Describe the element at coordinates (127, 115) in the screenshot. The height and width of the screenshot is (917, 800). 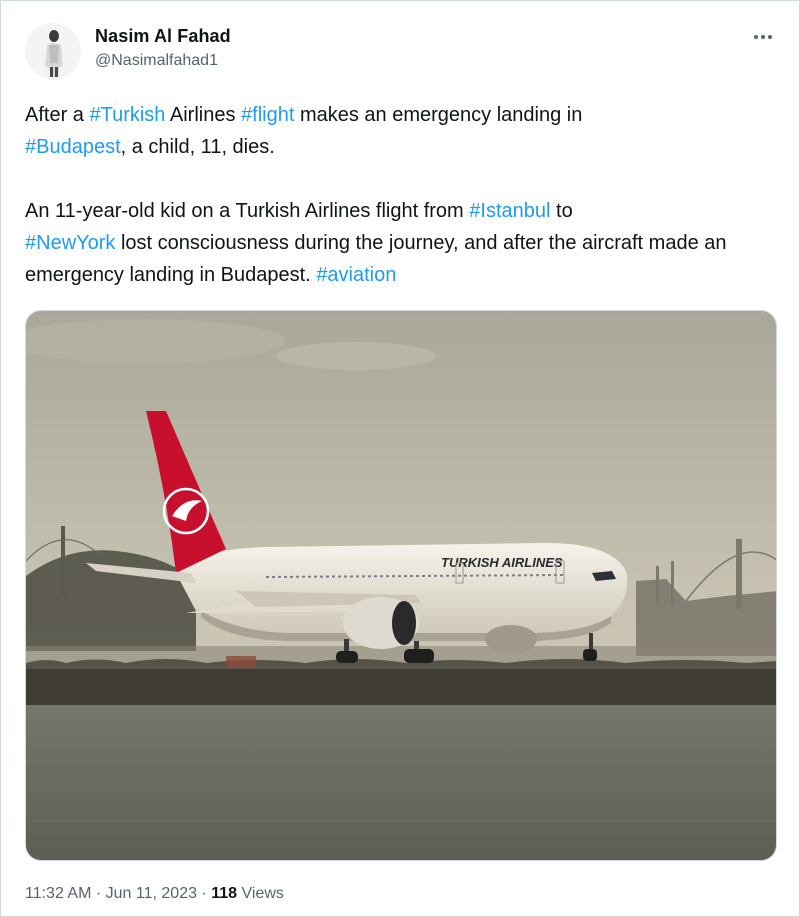
I see `hashtag-link-turkish: #Turkish` at that location.